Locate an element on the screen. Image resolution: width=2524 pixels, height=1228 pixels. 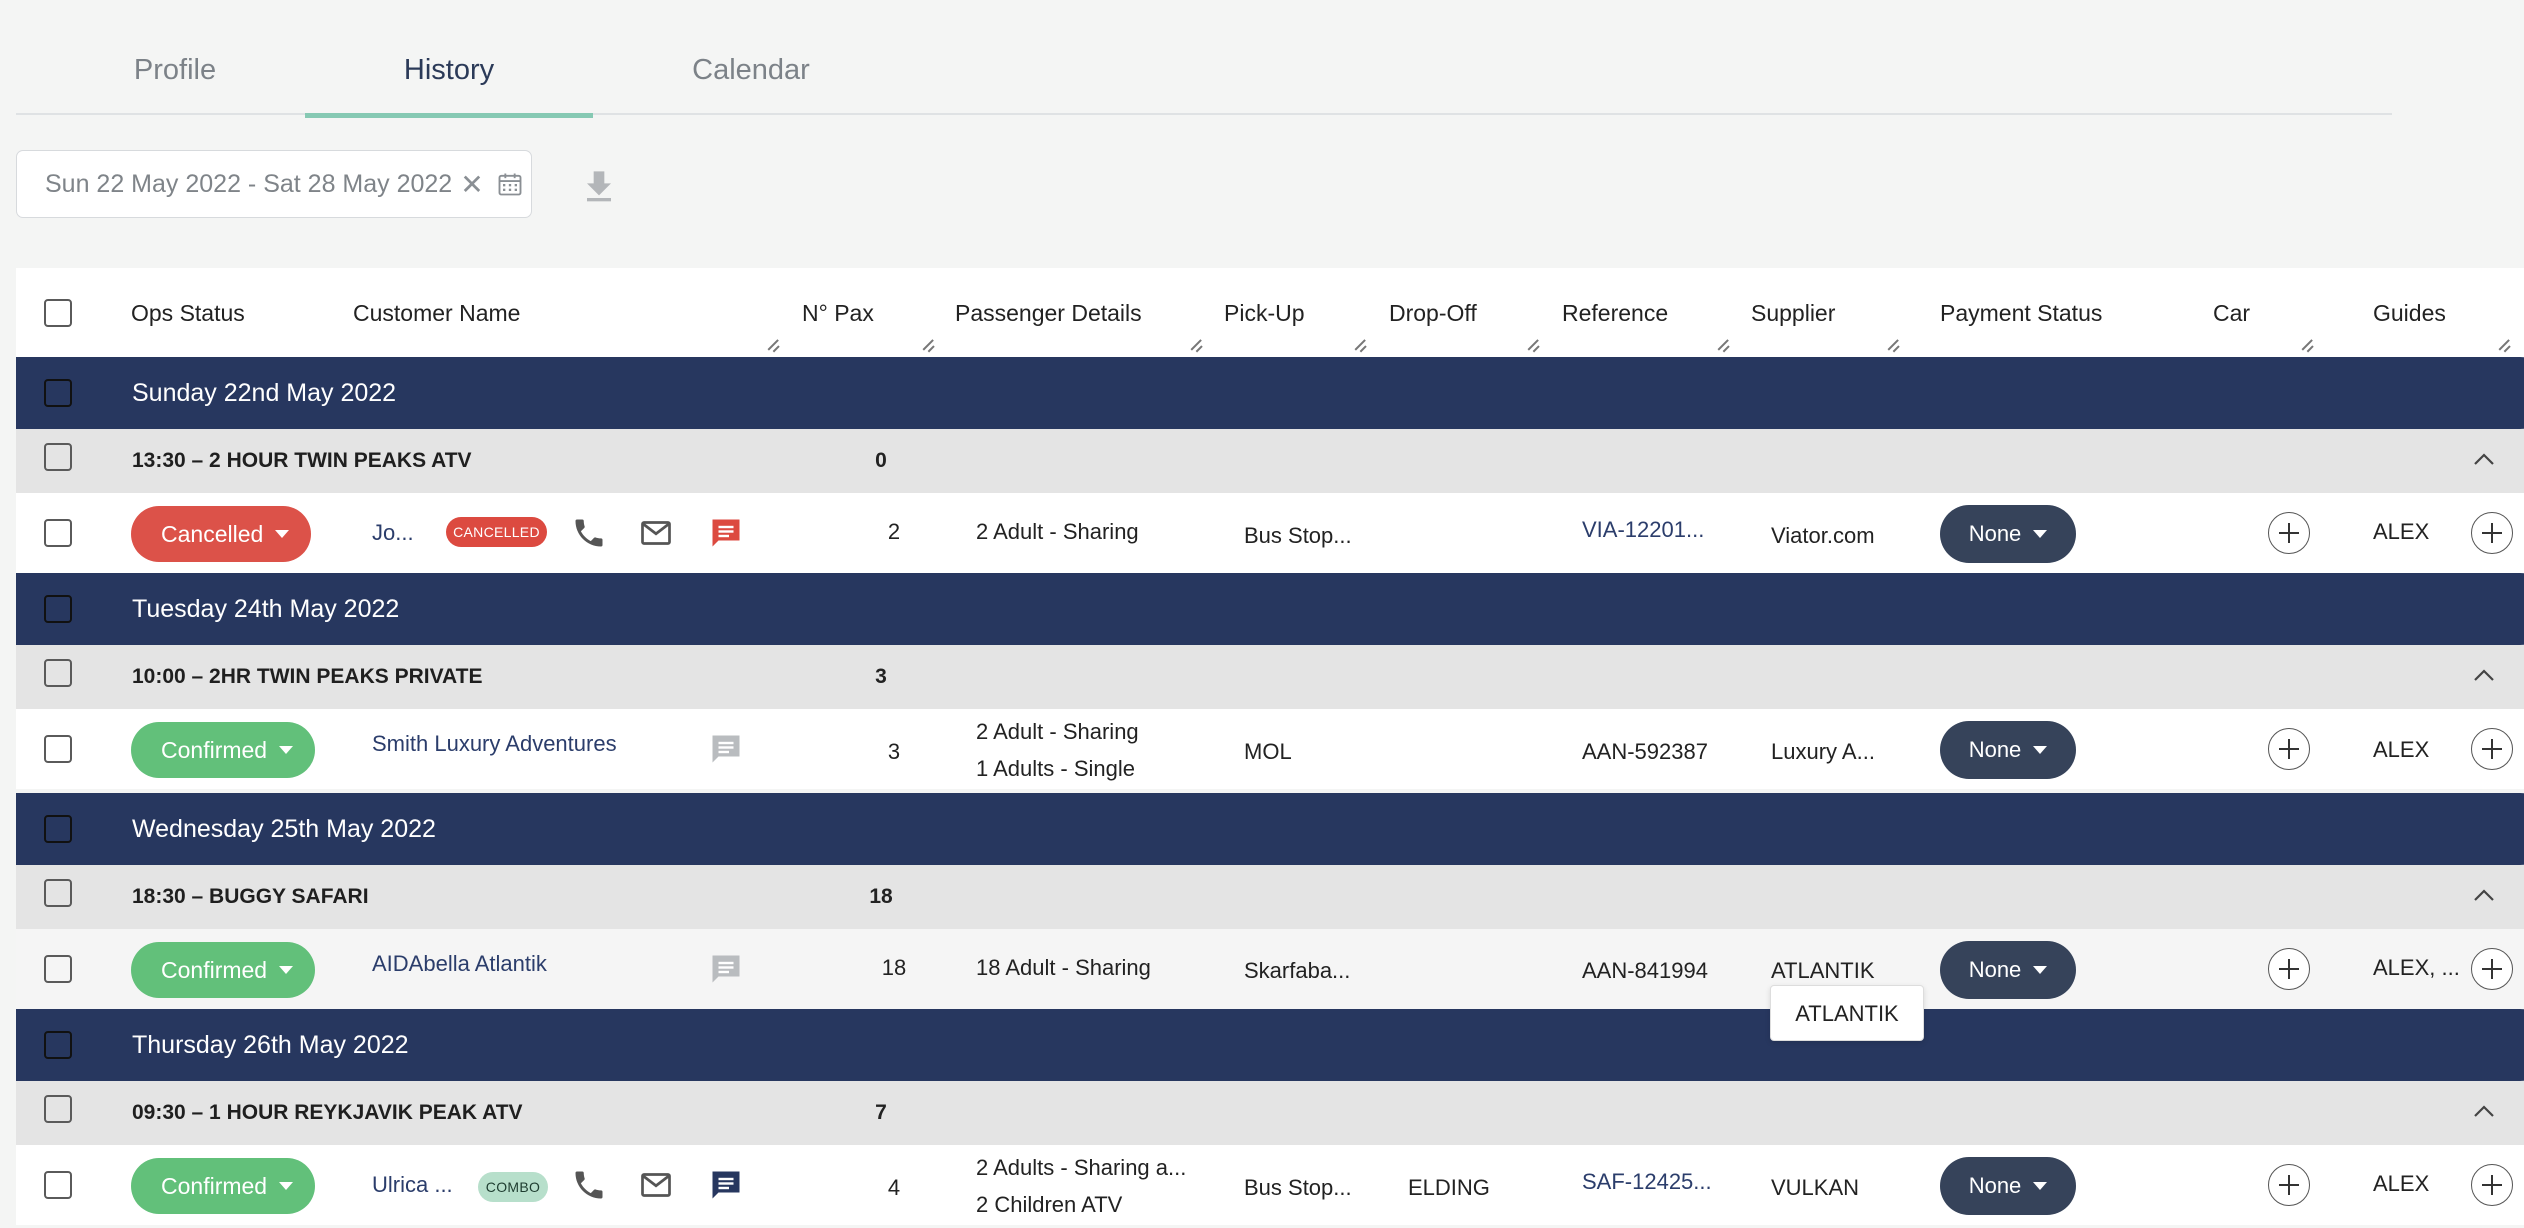
tour-label: 10:00 – 2HR TWIN PEAKS PRIVATE is located at coordinates (307, 676).